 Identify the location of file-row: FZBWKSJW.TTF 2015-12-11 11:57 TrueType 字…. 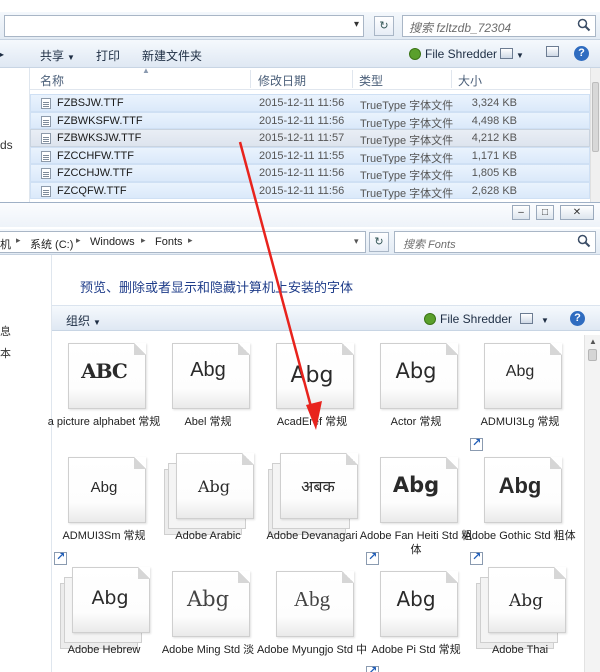
(310, 138).